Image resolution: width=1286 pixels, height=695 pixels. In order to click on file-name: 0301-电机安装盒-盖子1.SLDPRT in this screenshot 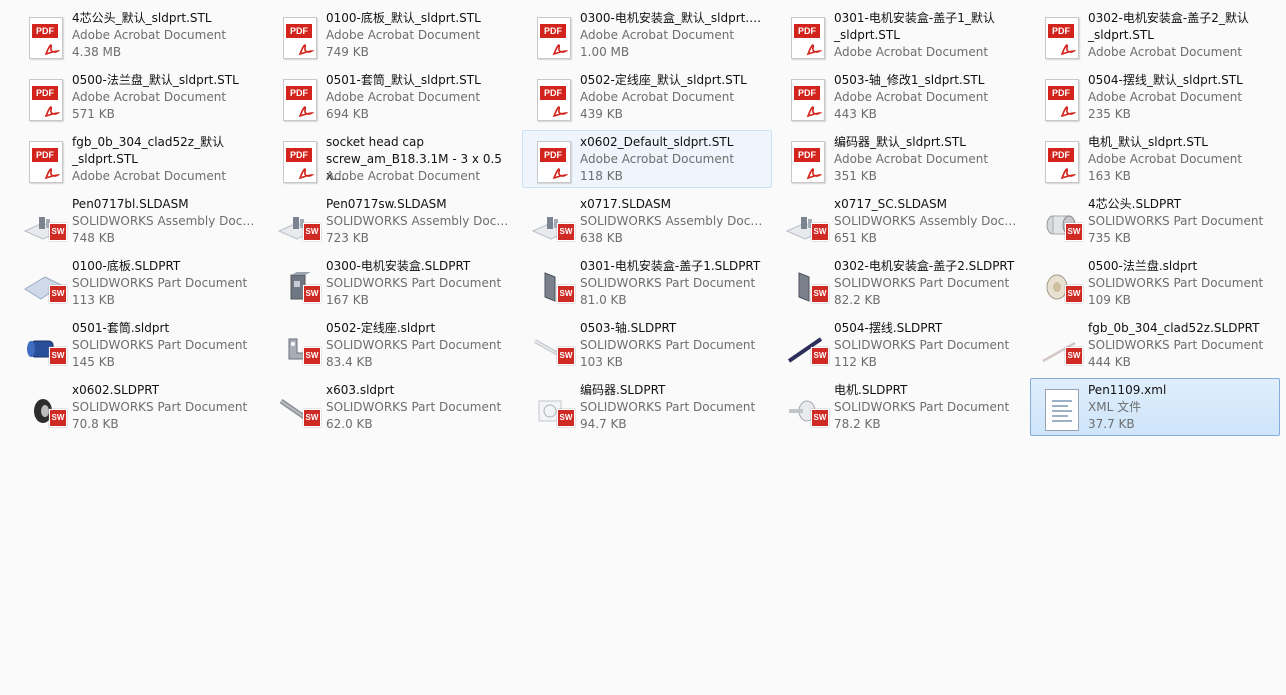, I will do `click(670, 266)`.